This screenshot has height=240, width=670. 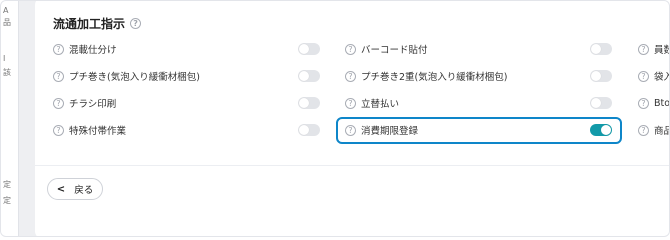 I want to click on toggle-puchimaki, so click(x=309, y=76).